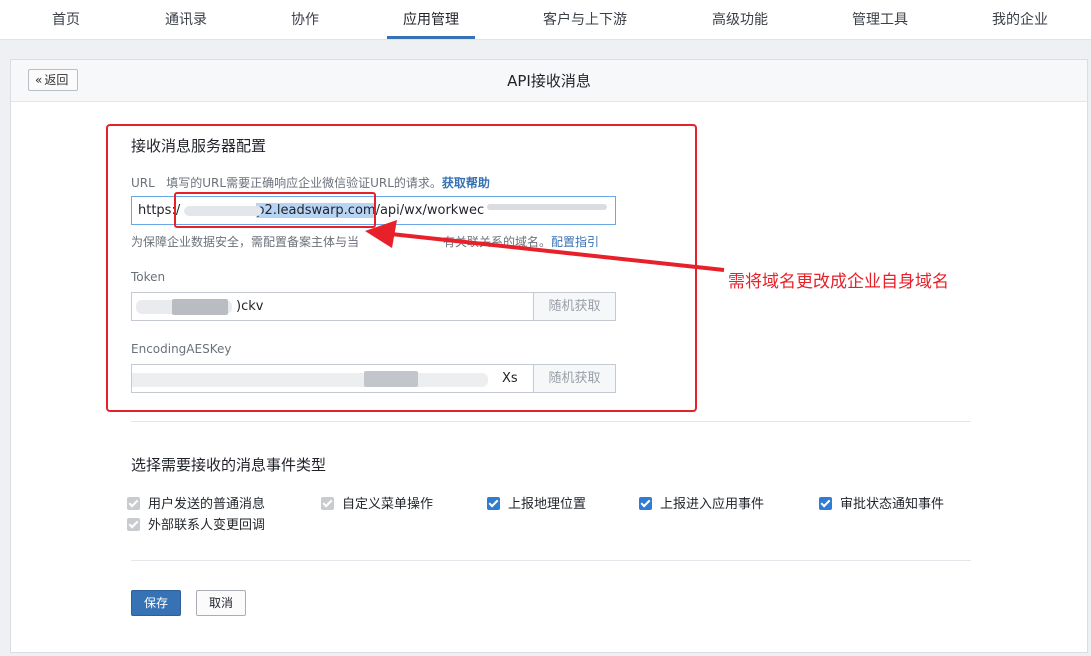  I want to click on nav-item-contacts: 通讯录, so click(186, 20).